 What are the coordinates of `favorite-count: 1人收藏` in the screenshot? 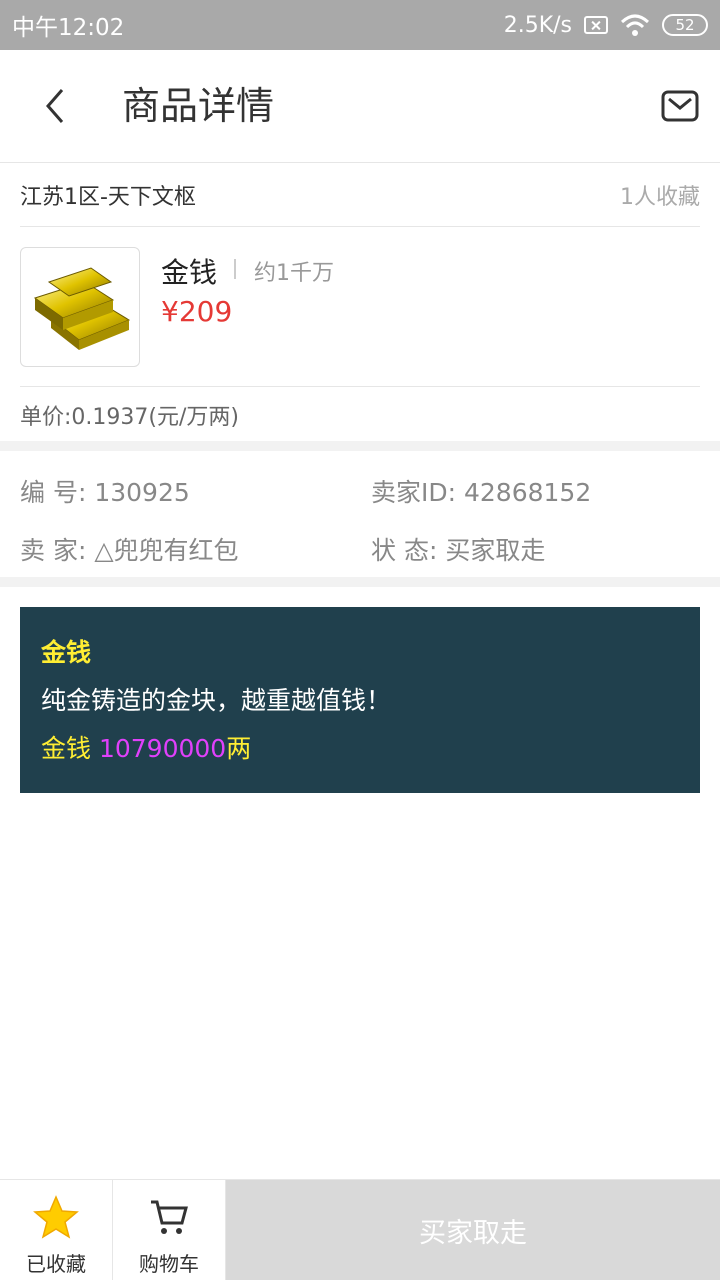 It's located at (660, 197).